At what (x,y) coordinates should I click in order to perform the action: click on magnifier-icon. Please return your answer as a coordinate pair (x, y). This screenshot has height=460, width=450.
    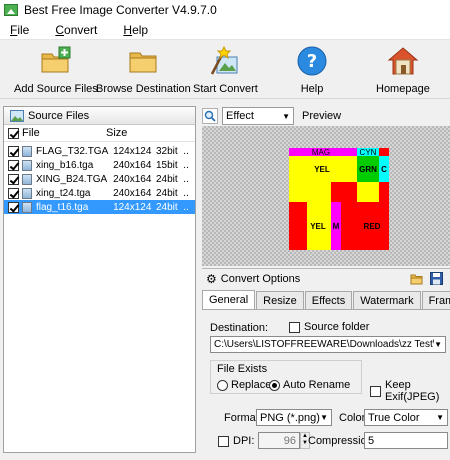
    Looking at the image, I should click on (210, 116).